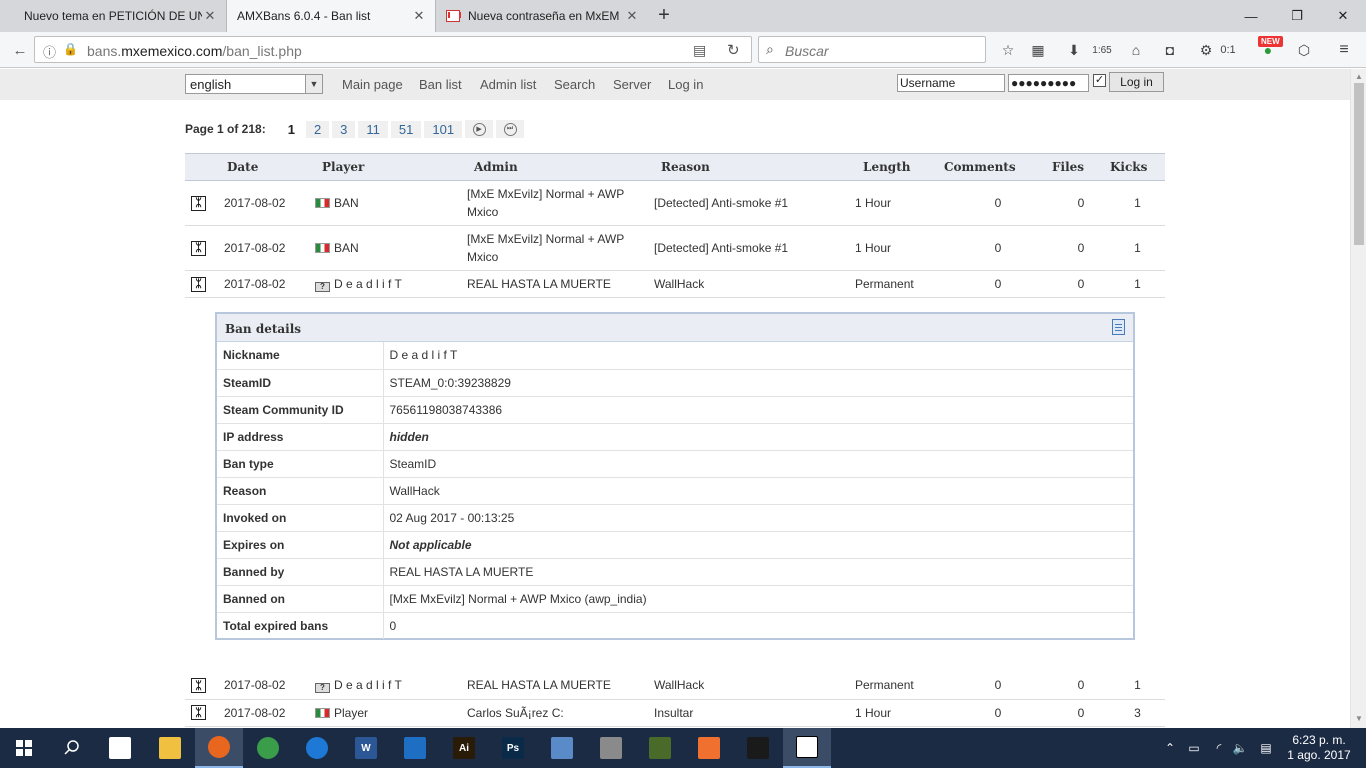  What do you see at coordinates (384, 248) in the screenshot?
I see `cell-player: BAN` at bounding box center [384, 248].